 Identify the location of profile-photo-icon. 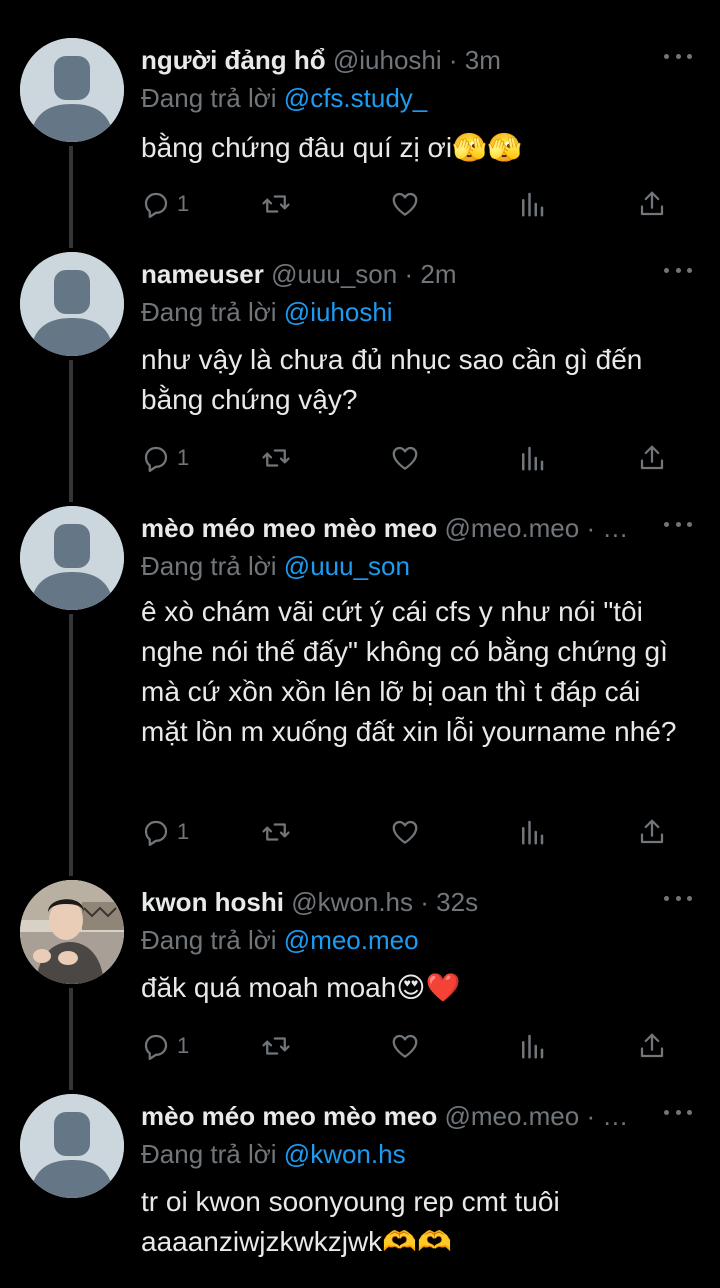
(72, 932).